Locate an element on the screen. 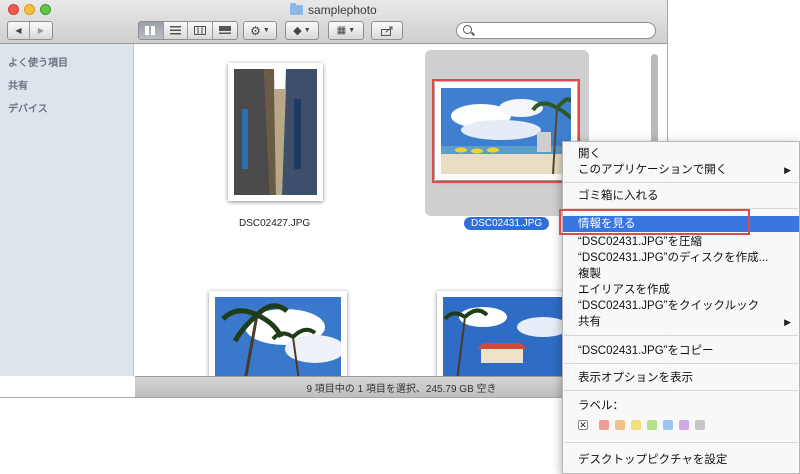 The width and height of the screenshot is (800, 474). status-text: 9 項目中の 1 項目を選択、245.79 GB 空き is located at coordinates (401, 389).